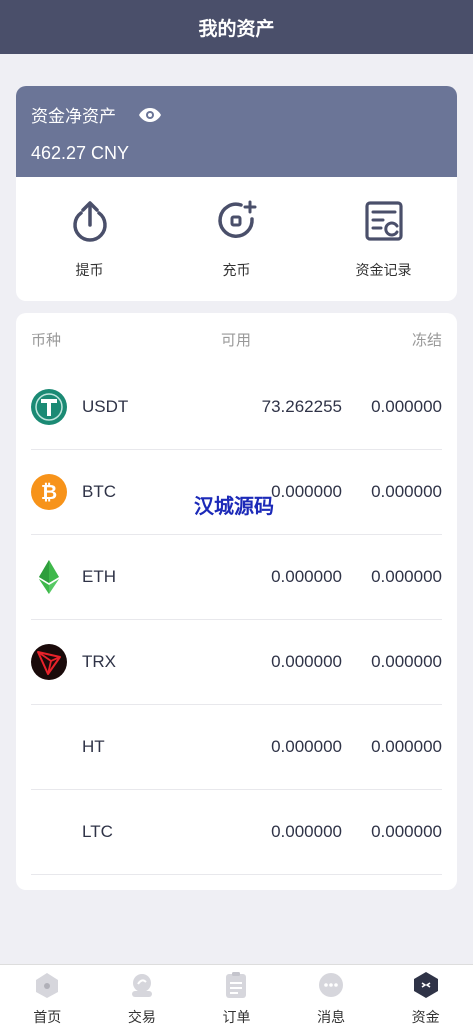 The height and width of the screenshot is (1024, 473). What do you see at coordinates (49, 407) in the screenshot?
I see `usdt-icon` at bounding box center [49, 407].